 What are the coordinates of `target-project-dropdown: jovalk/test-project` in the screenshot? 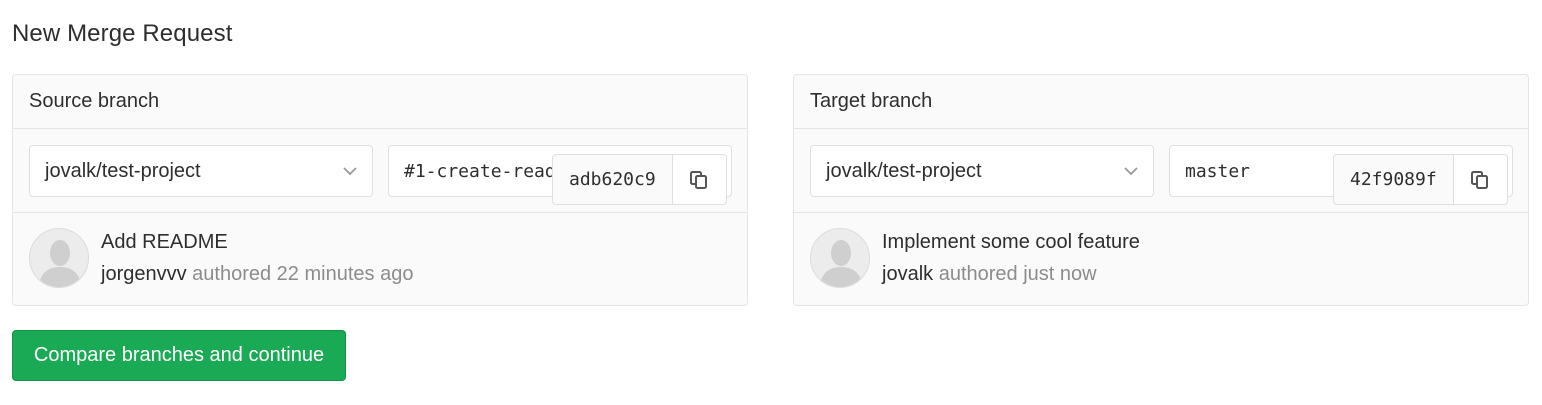 It's located at (982, 171).